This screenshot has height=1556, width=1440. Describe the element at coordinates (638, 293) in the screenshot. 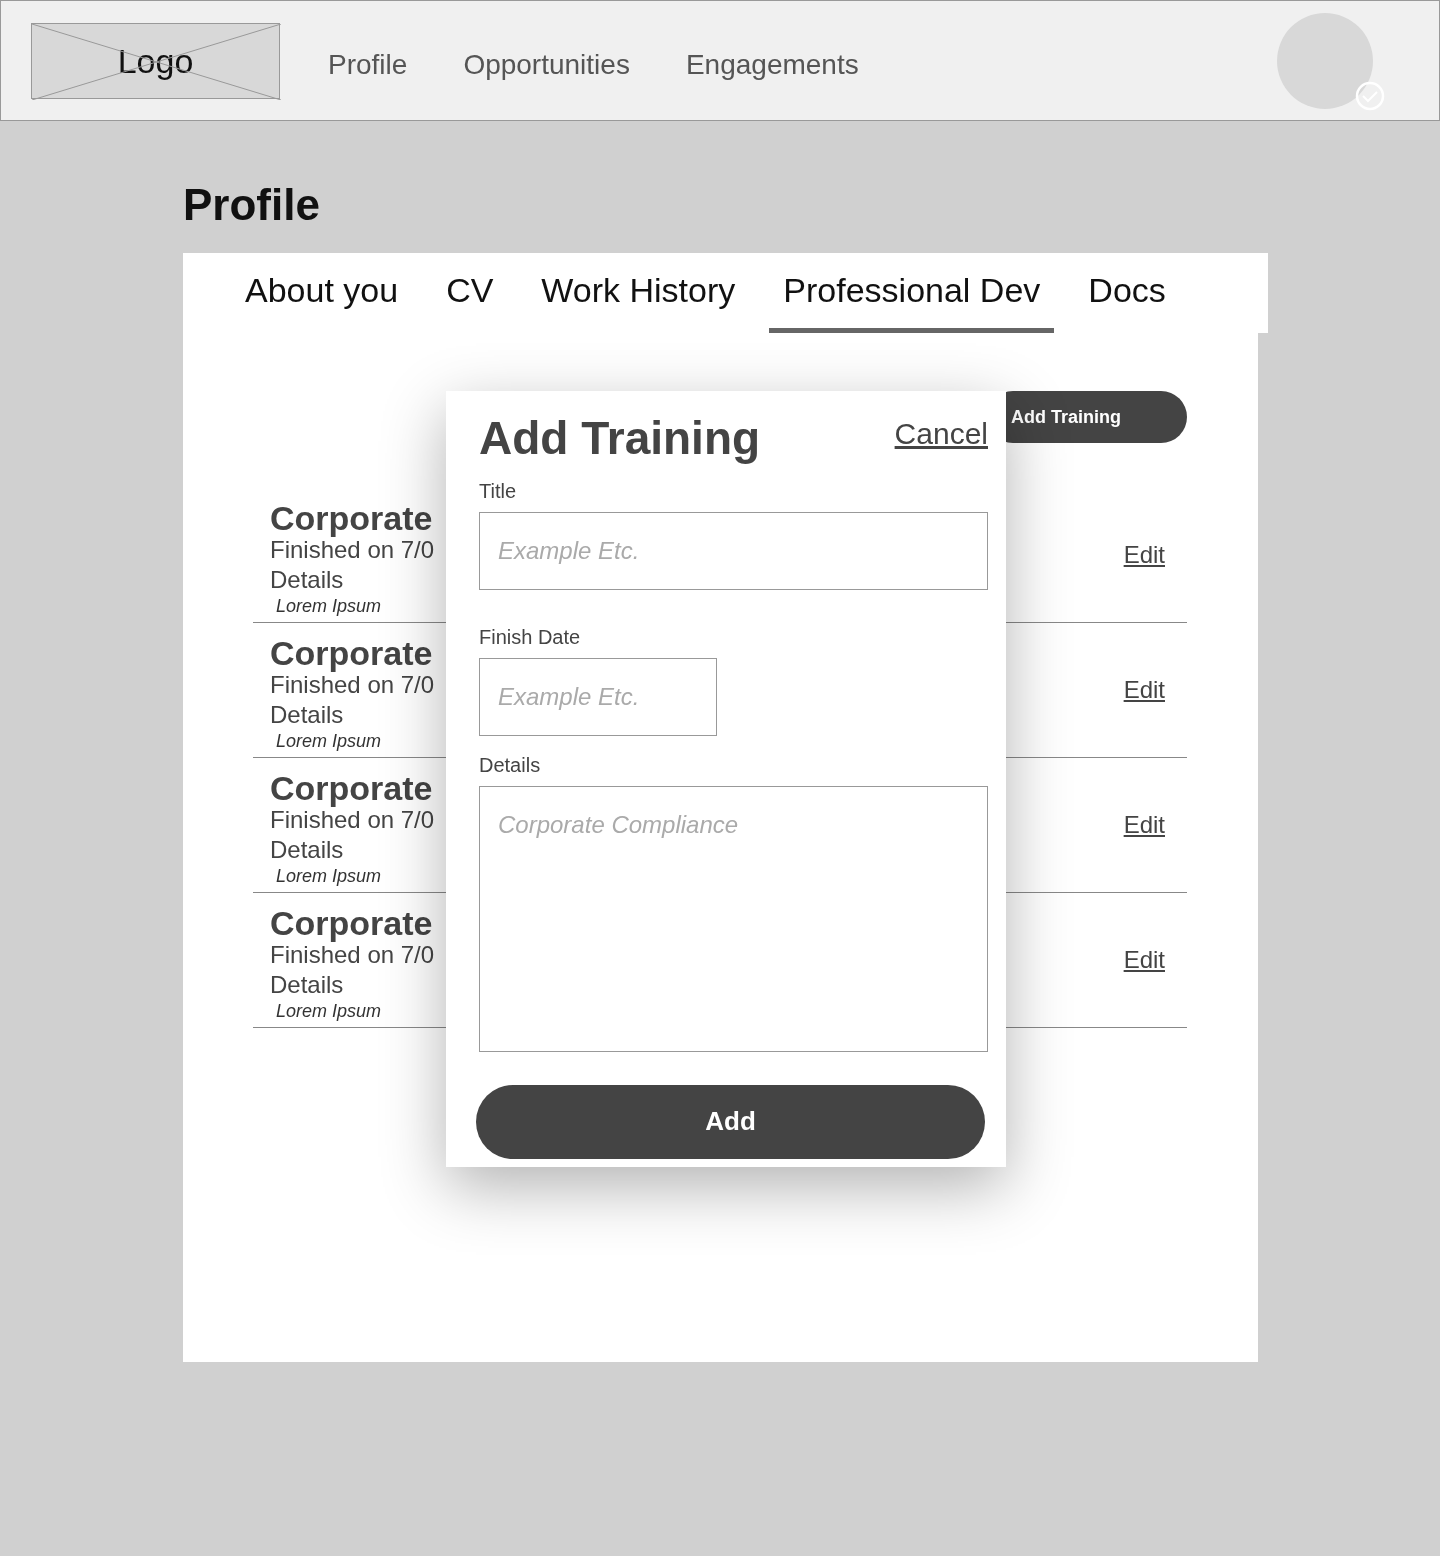

I see `tab: Work History` at that location.